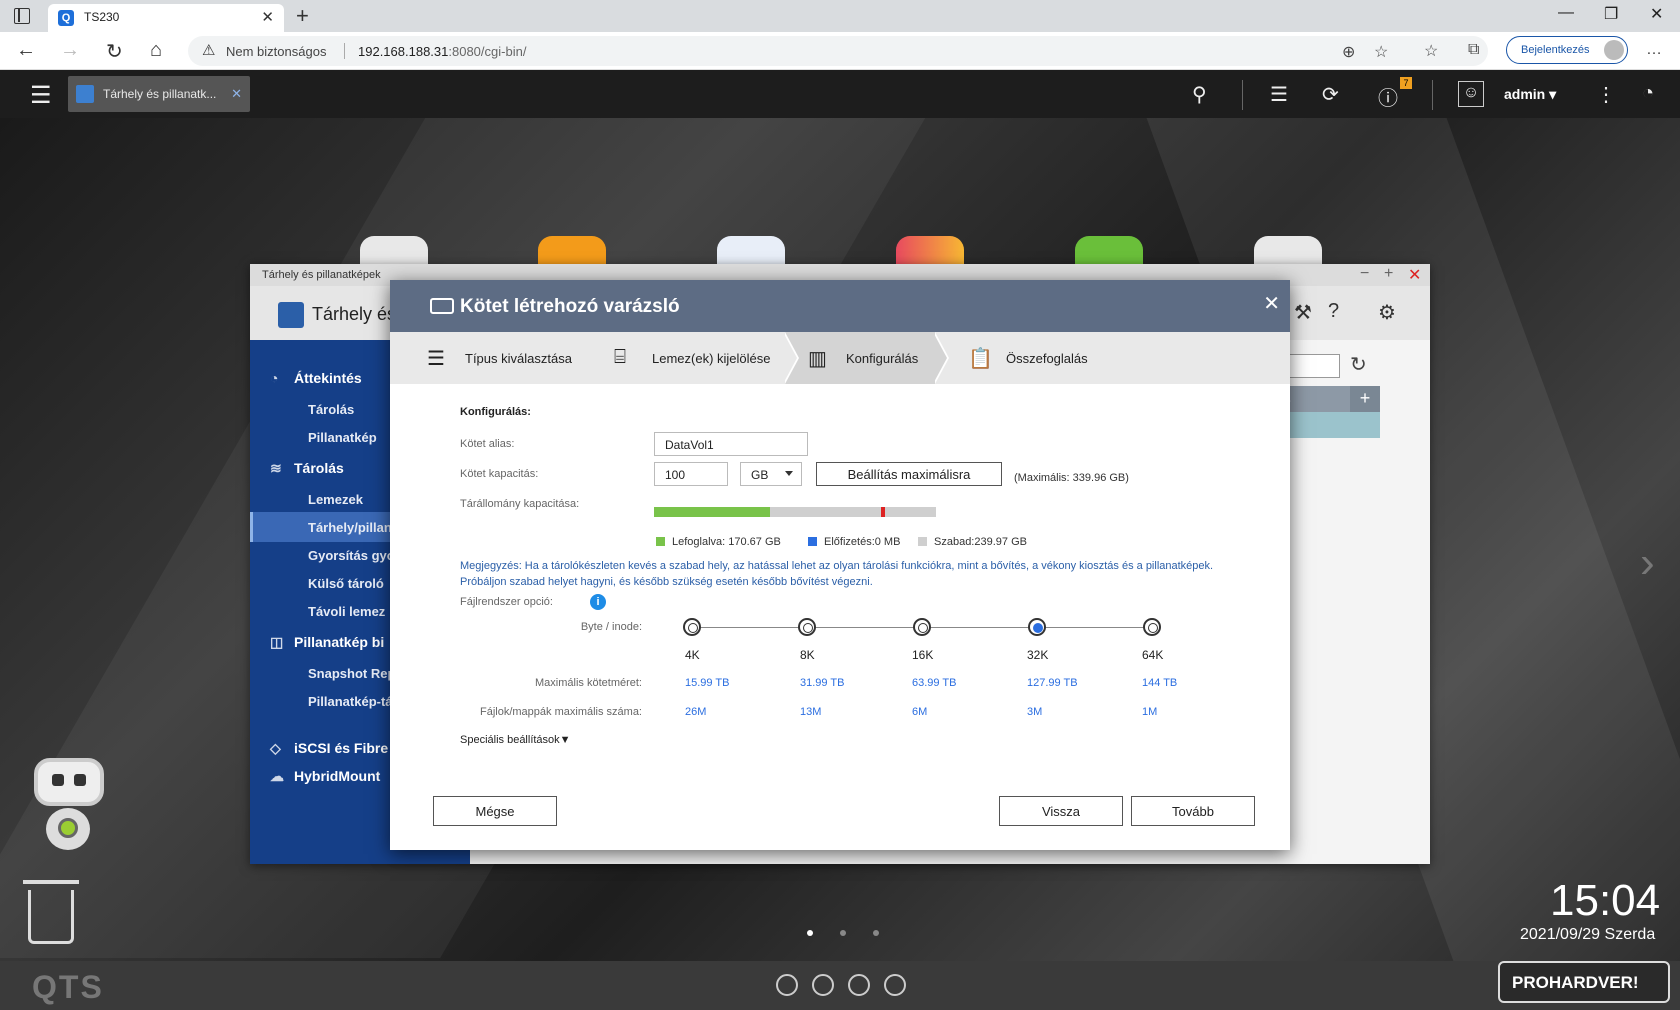 The image size is (1680, 1010). Describe the element at coordinates (291, 315) in the screenshot. I see `storage-logo-icon` at that location.